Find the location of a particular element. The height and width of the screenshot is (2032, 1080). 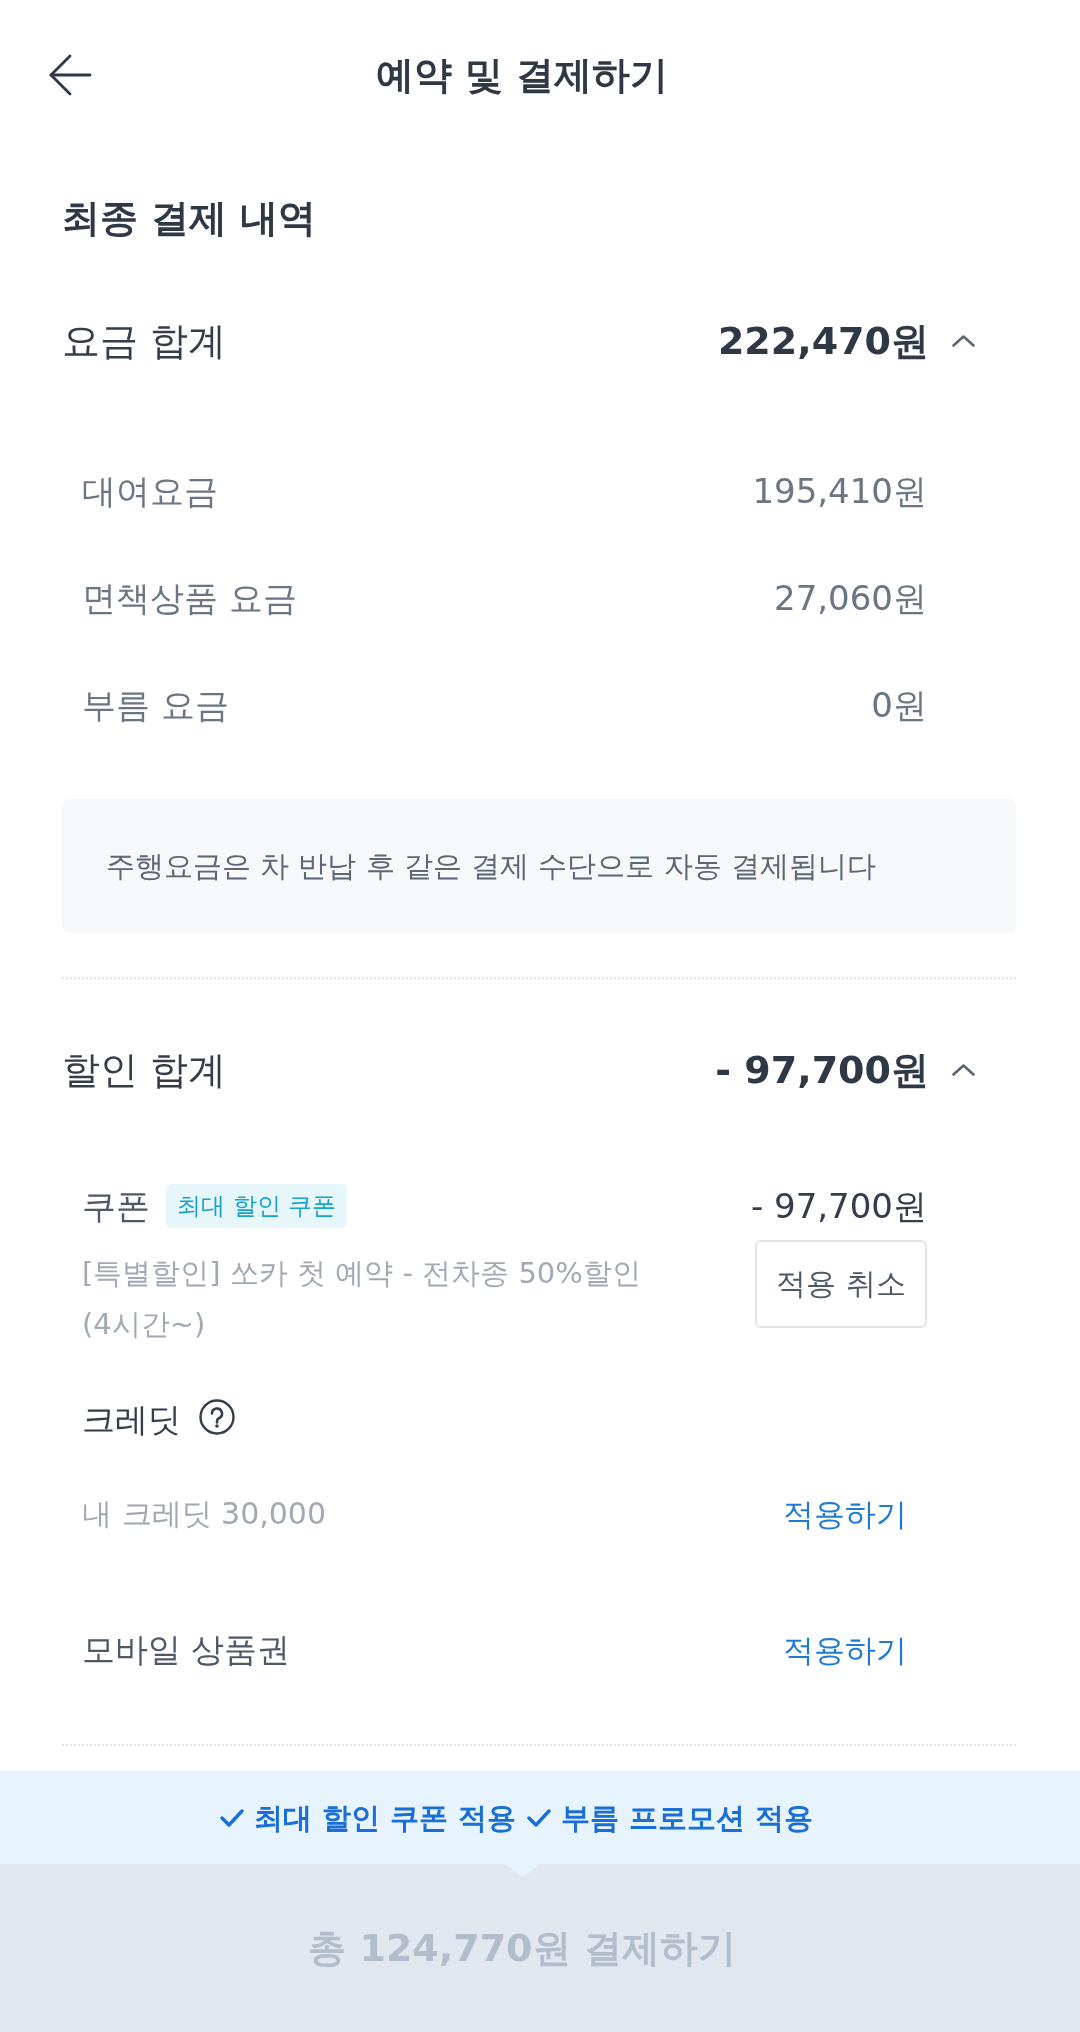

fee-item-label: 부름 요금 is located at coordinates (155, 705).